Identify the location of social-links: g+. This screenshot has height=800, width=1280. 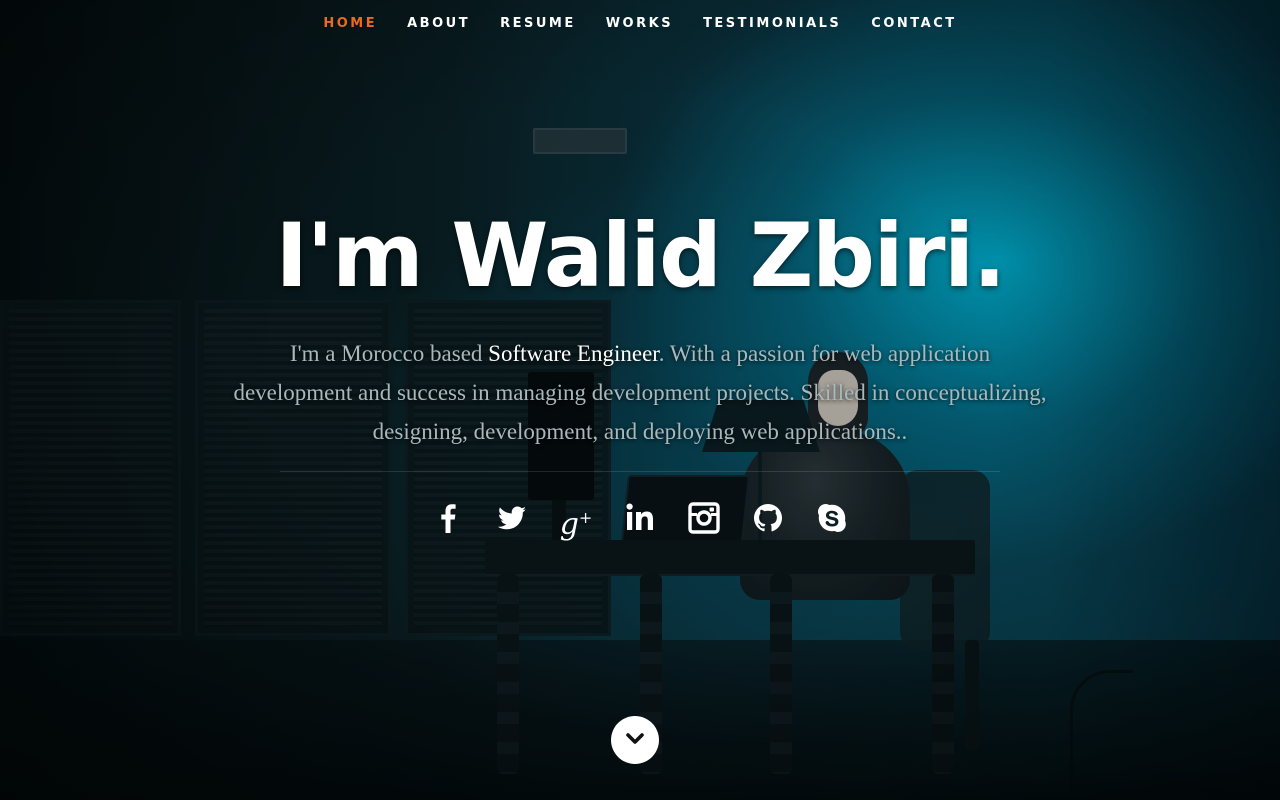
(640, 520).